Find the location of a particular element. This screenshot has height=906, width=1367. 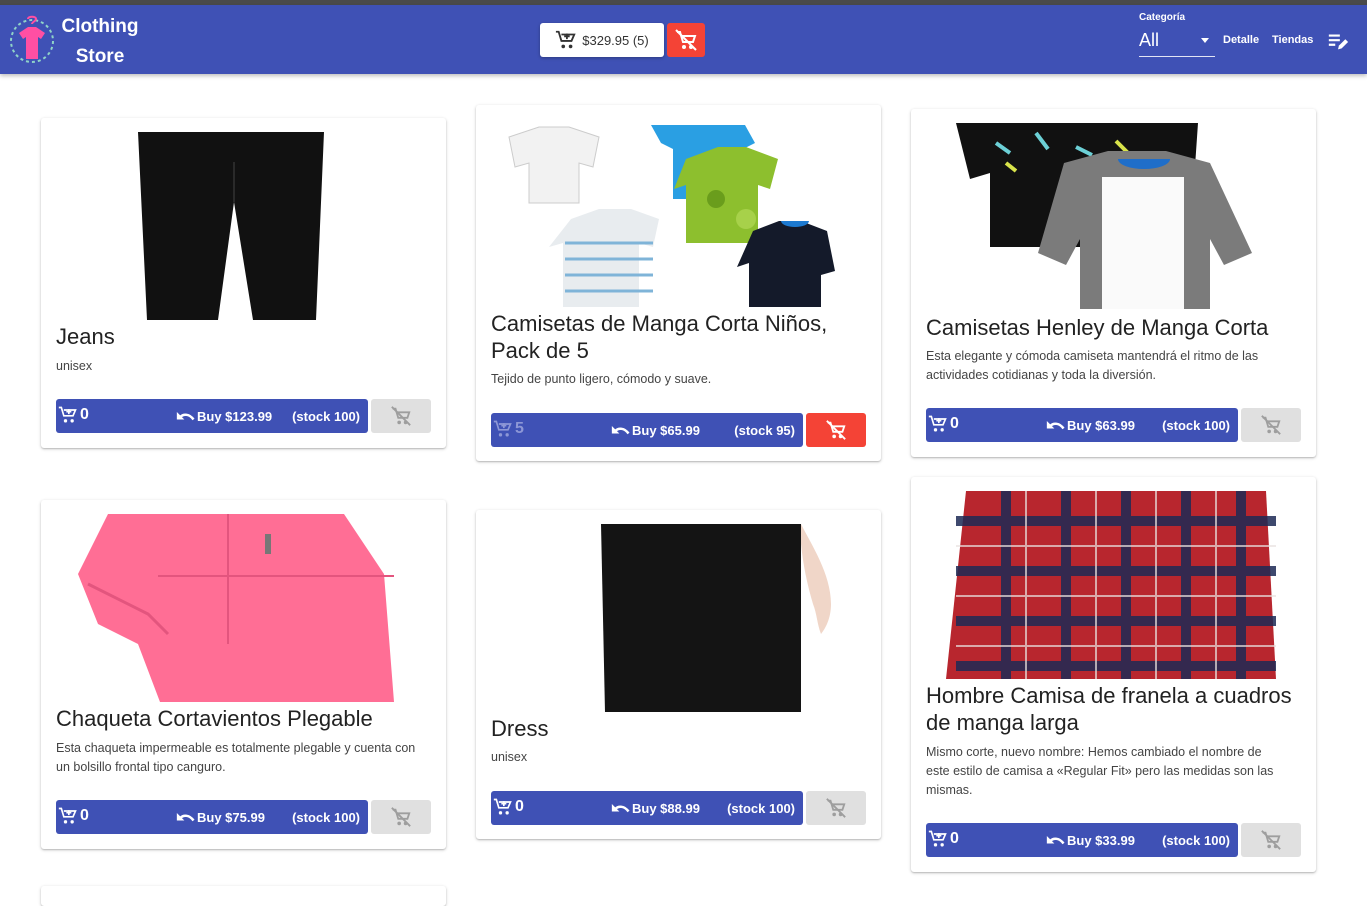

cart-icon is located at coordinates (566, 40).